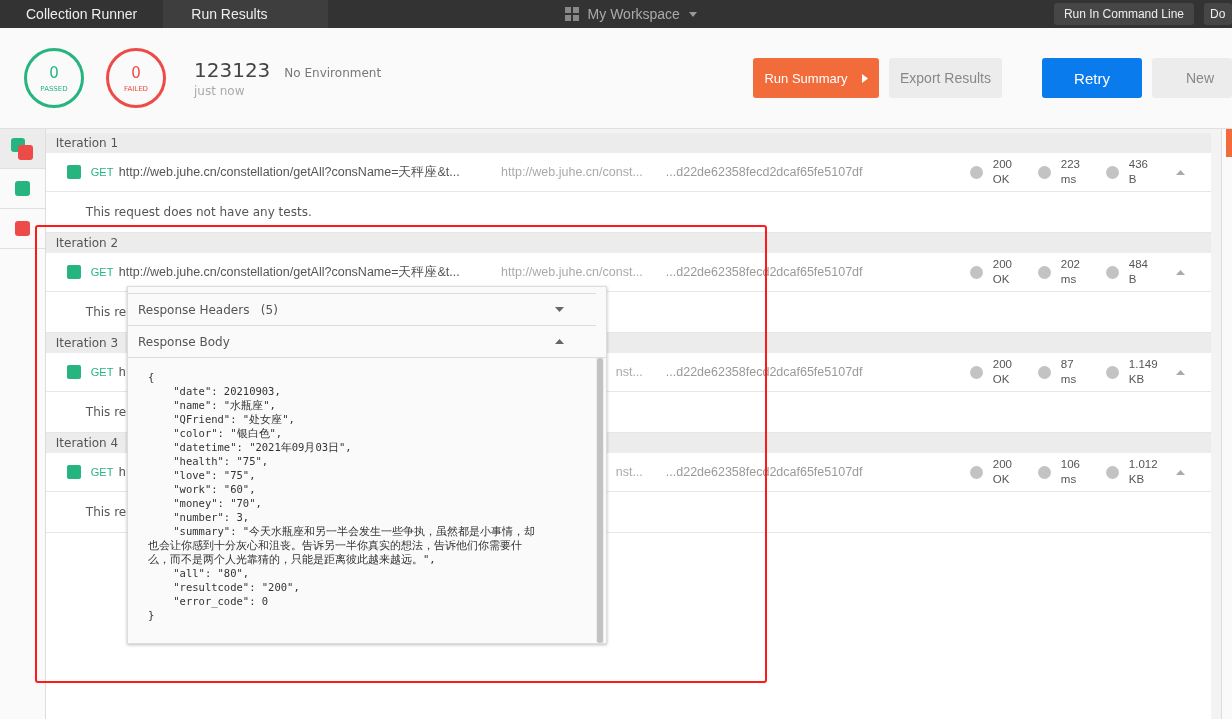 The height and width of the screenshot is (719, 1232). What do you see at coordinates (22, 228) in the screenshot?
I see `fail-icon` at bounding box center [22, 228].